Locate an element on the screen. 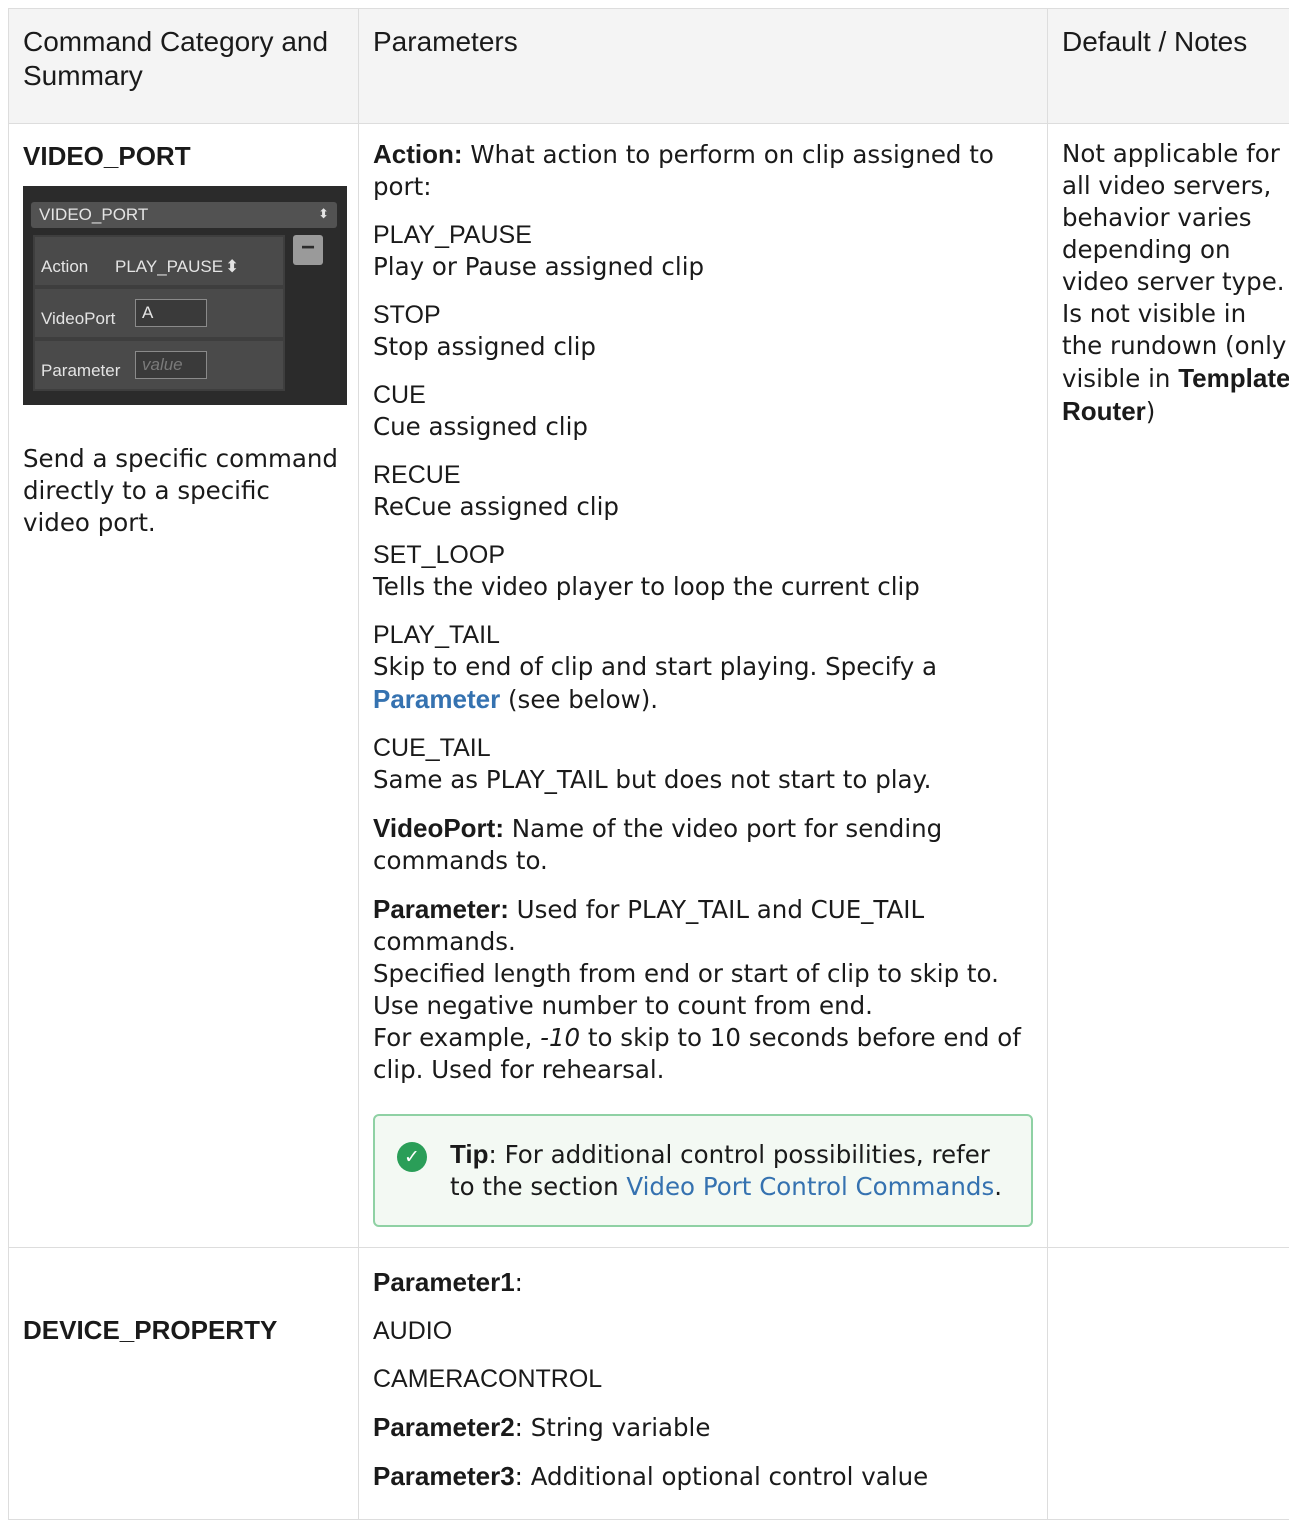 This screenshot has width=1289, height=1535. parameter3-label: Parameter3 is located at coordinates (444, 1476).